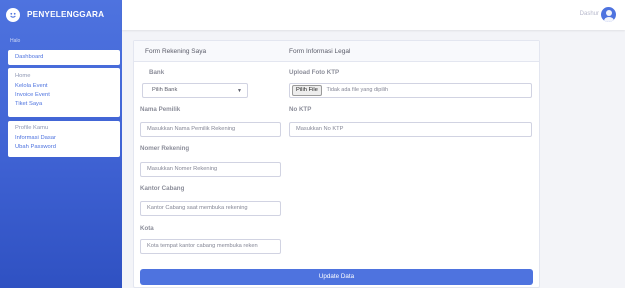 Image resolution: width=625 pixels, height=288 pixels. What do you see at coordinates (357, 90) in the screenshot?
I see `file-status: Tidak ada file yang dipilih` at bounding box center [357, 90].